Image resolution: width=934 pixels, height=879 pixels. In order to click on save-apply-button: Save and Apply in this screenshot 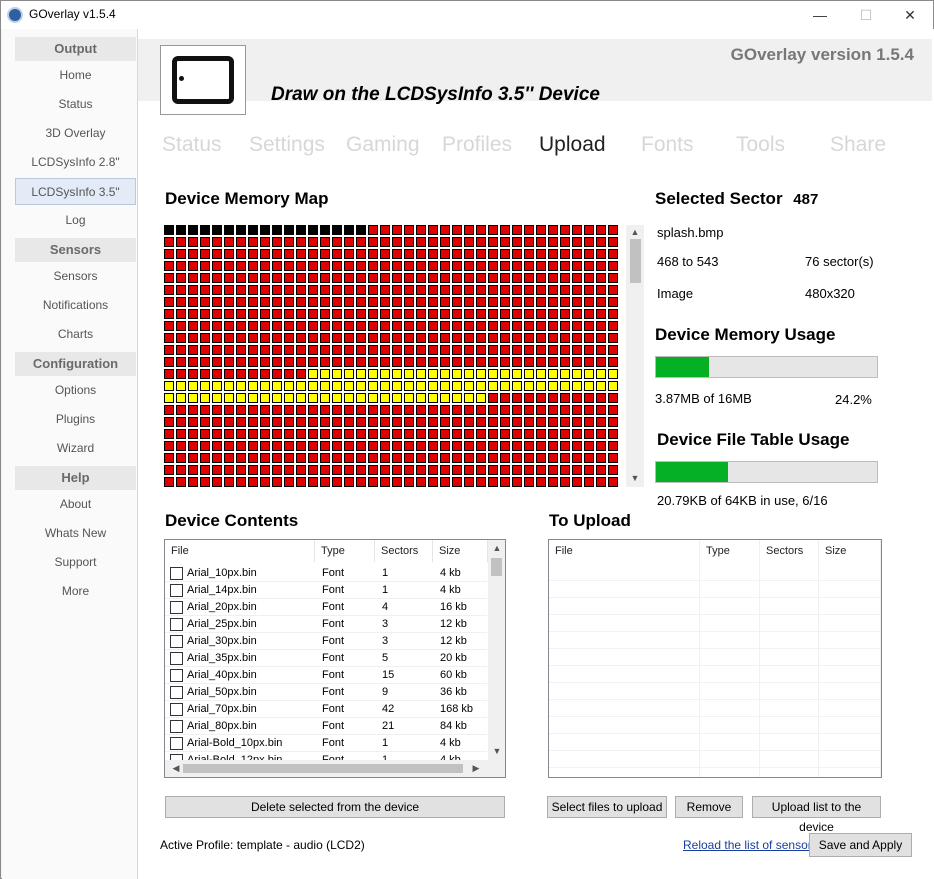, I will do `click(860, 845)`.